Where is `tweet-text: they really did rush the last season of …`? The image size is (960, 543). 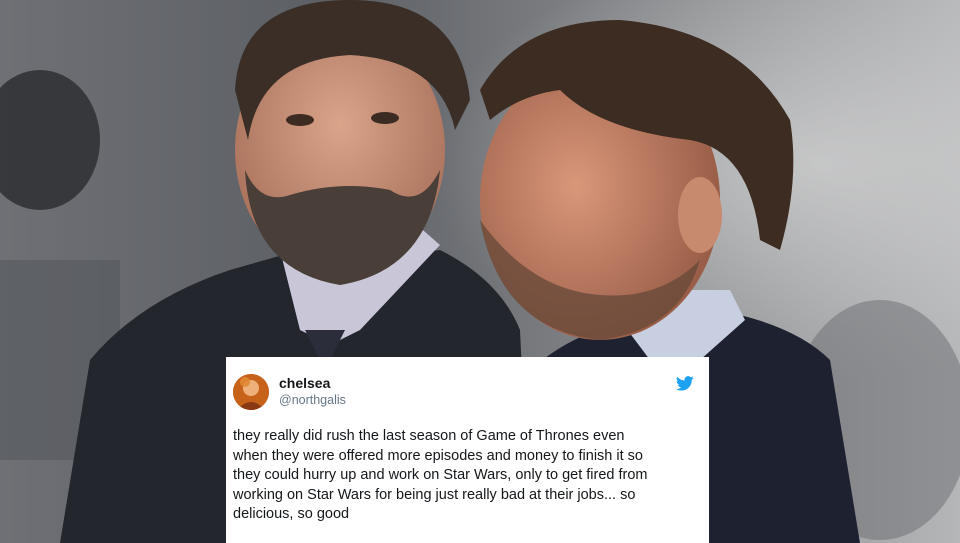
tweet-text: they really did rush the last season of … is located at coordinates (440, 475).